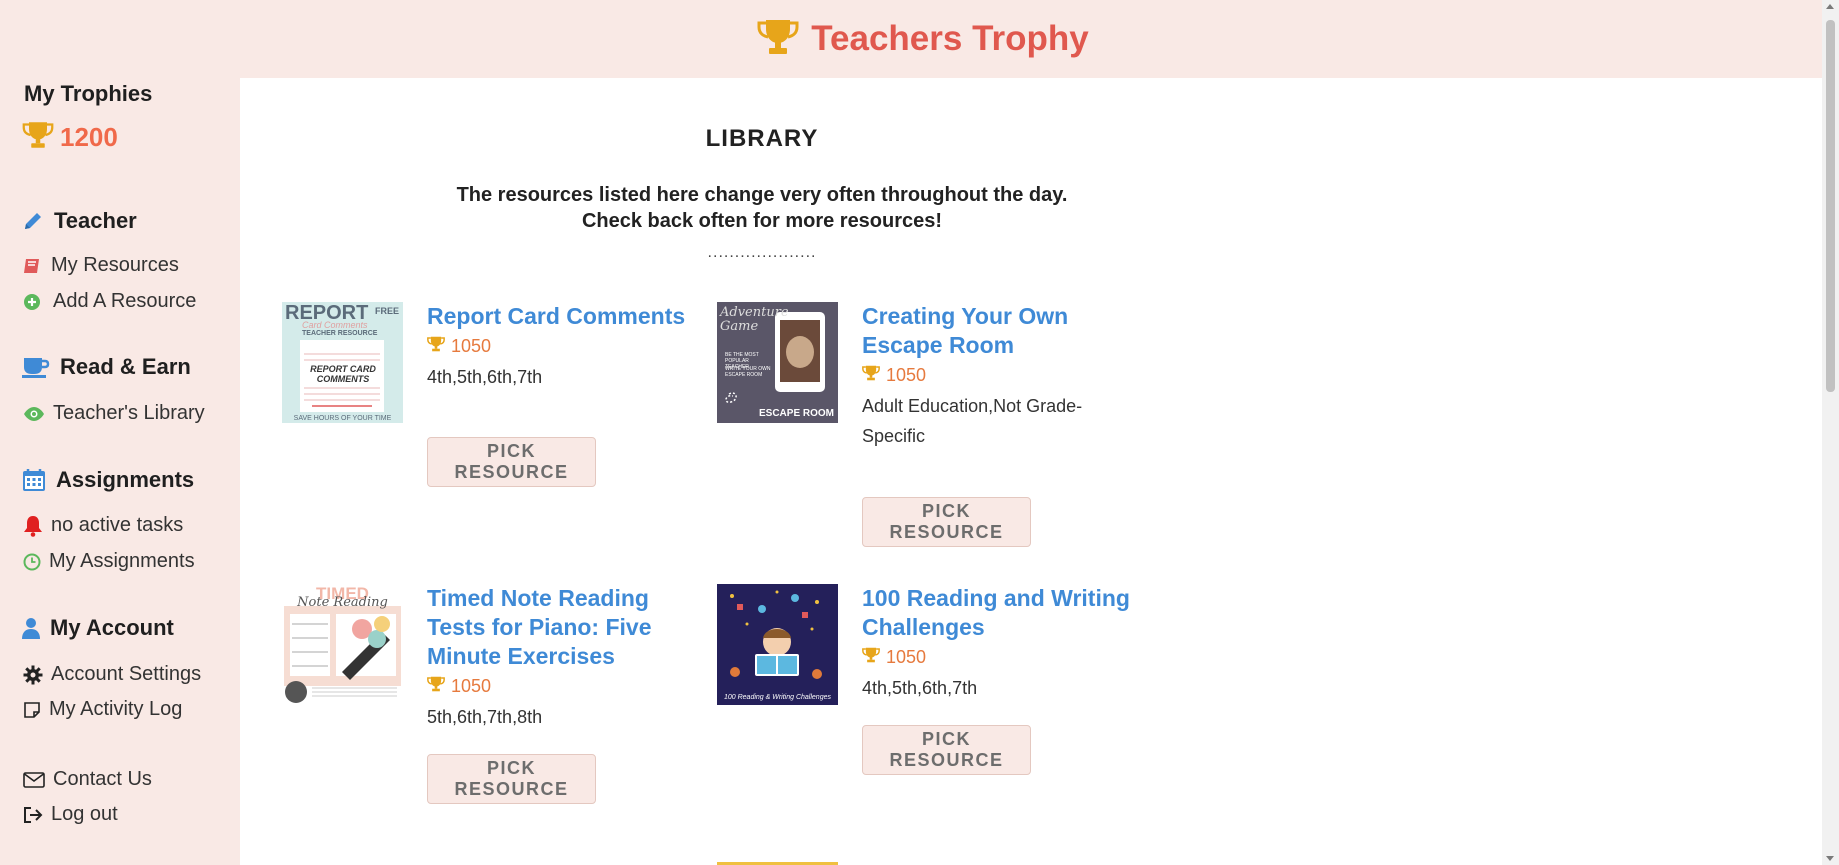 This screenshot has height=865, width=1839. I want to click on clock-icon, so click(32, 562).